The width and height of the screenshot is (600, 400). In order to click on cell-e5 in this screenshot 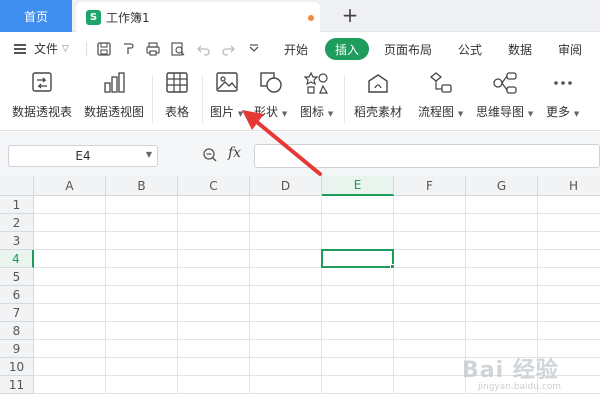, I will do `click(358, 277)`.